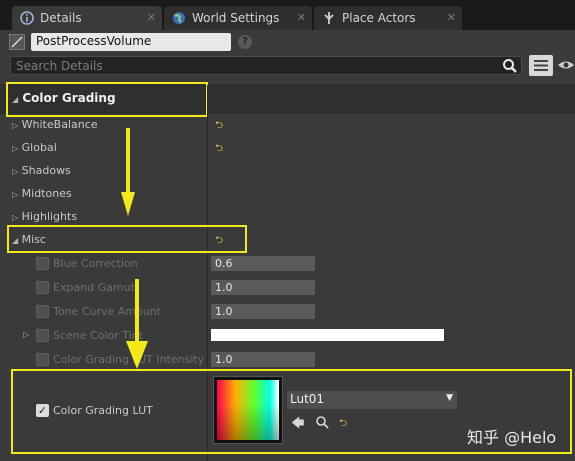 The width and height of the screenshot is (575, 461). Describe the element at coordinates (510, 66) in the screenshot. I see `search-icon` at that location.